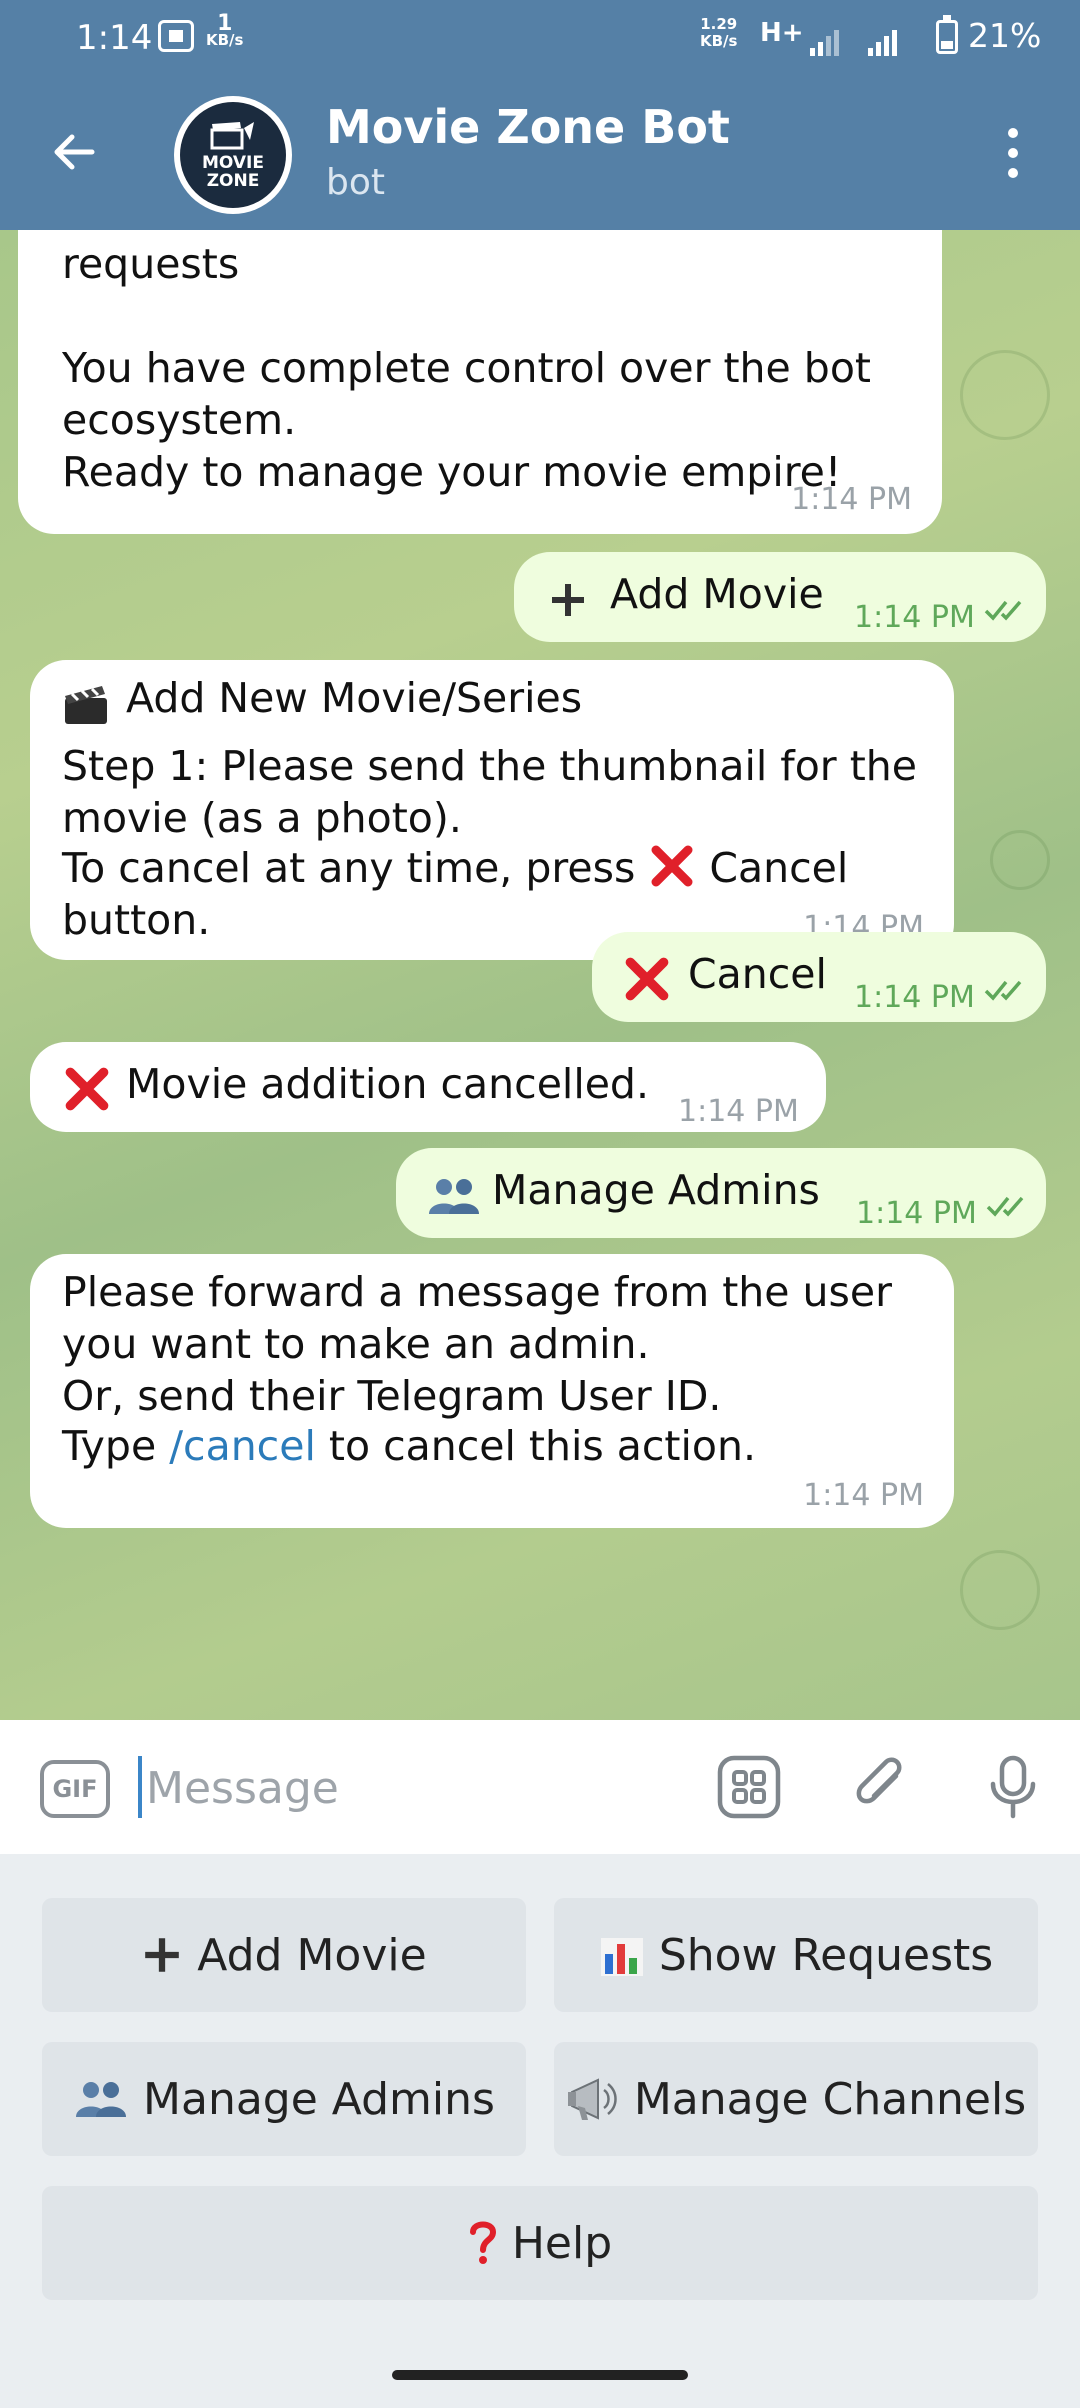 Image resolution: width=1080 pixels, height=2408 pixels. Describe the element at coordinates (225, 30) in the screenshot. I see `net-speed-left: 1 KB/s` at that location.